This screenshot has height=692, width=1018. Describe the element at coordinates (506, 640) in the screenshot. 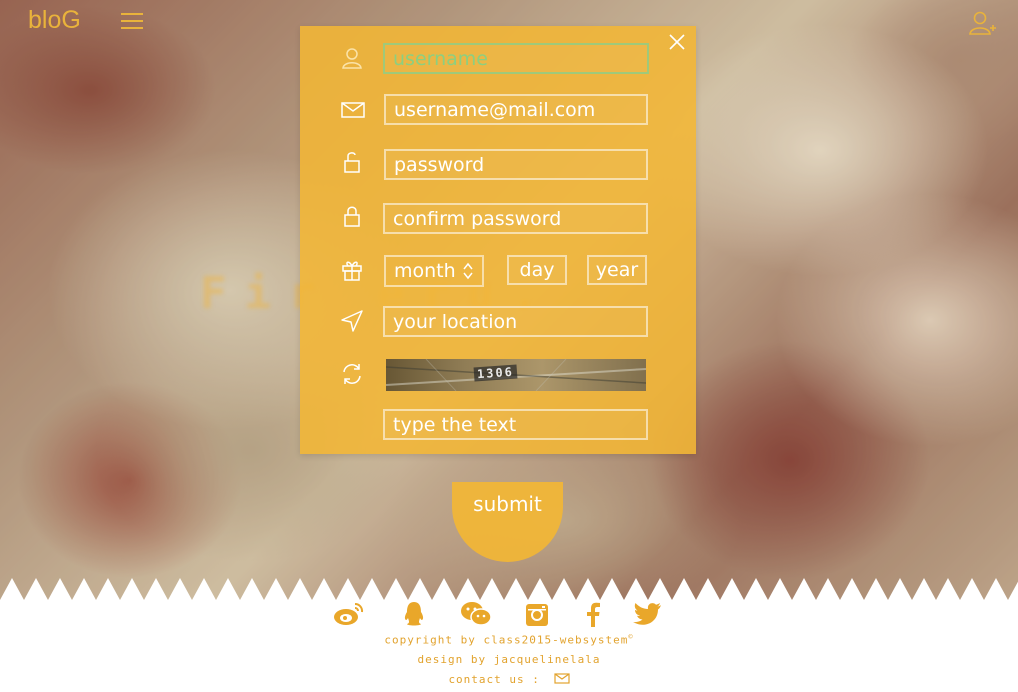

I see `copyright-text: copyright by class2015-websystem` at that location.